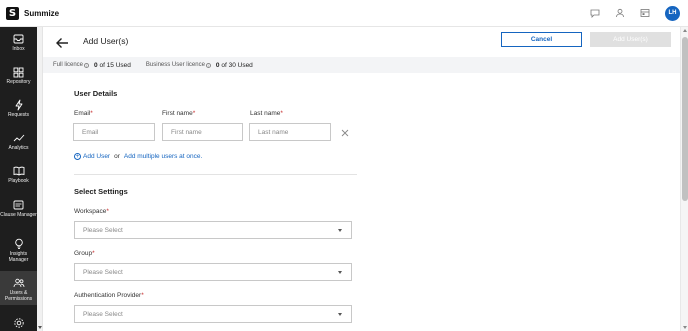 This screenshot has height=331, width=688. Describe the element at coordinates (19, 171) in the screenshot. I see `book-icon` at that location.